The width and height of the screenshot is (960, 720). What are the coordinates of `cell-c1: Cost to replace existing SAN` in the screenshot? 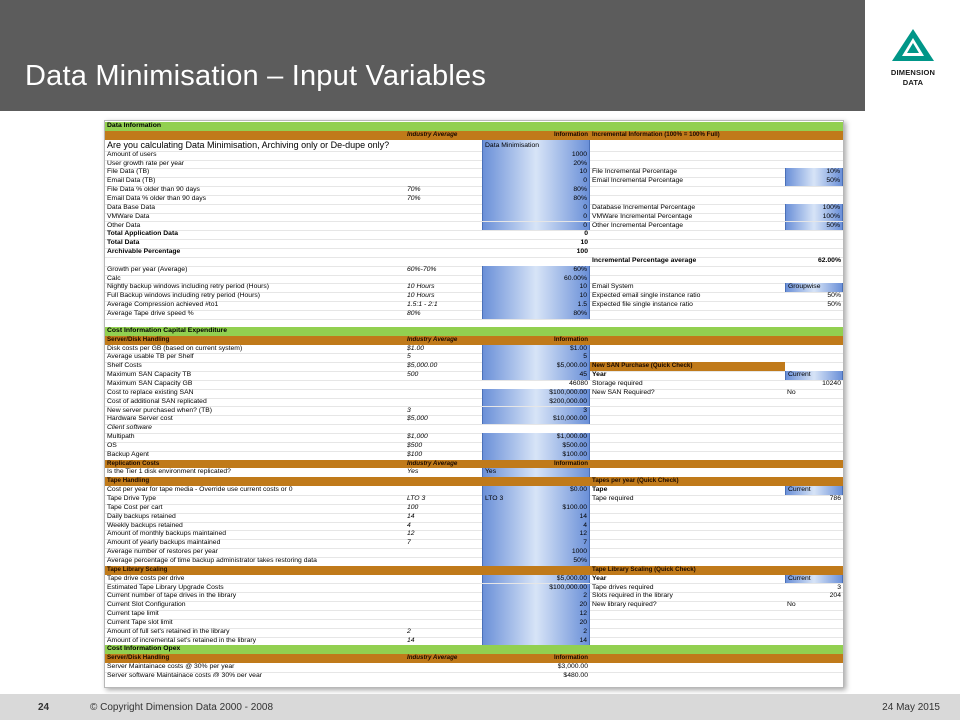 It's located at (150, 392).